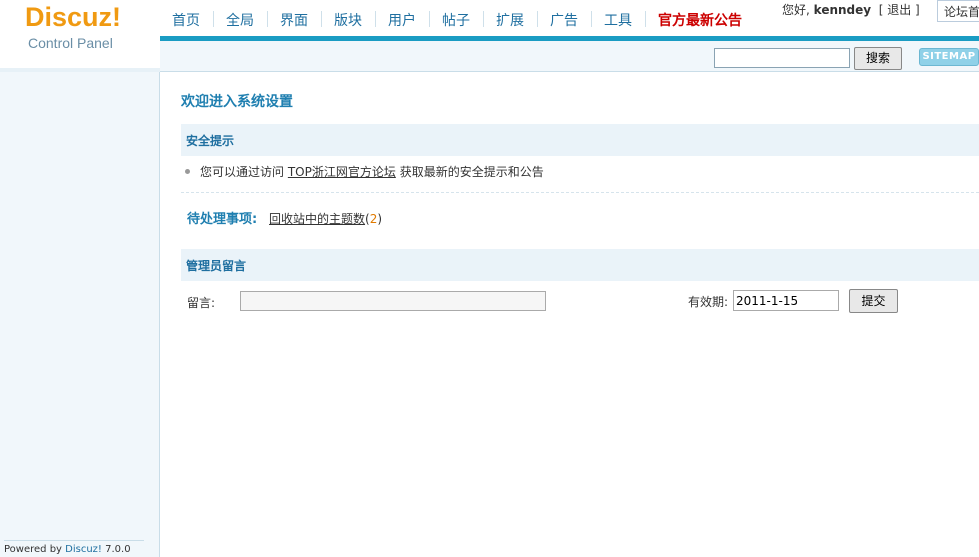 The image size is (979, 557). Describe the element at coordinates (70, 43) in the screenshot. I see `logo-subtitle: Control Panel` at that location.